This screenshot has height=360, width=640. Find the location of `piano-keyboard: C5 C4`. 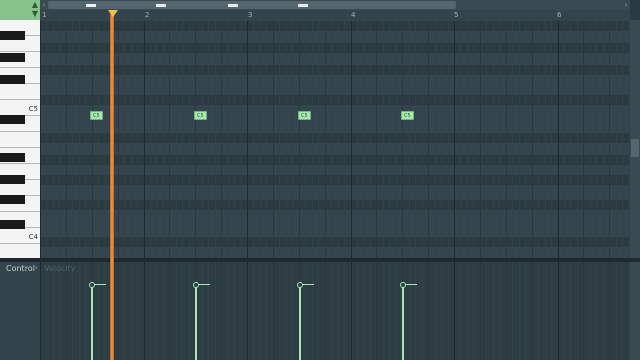

piano-keyboard: C5 C4 is located at coordinates (20, 139).